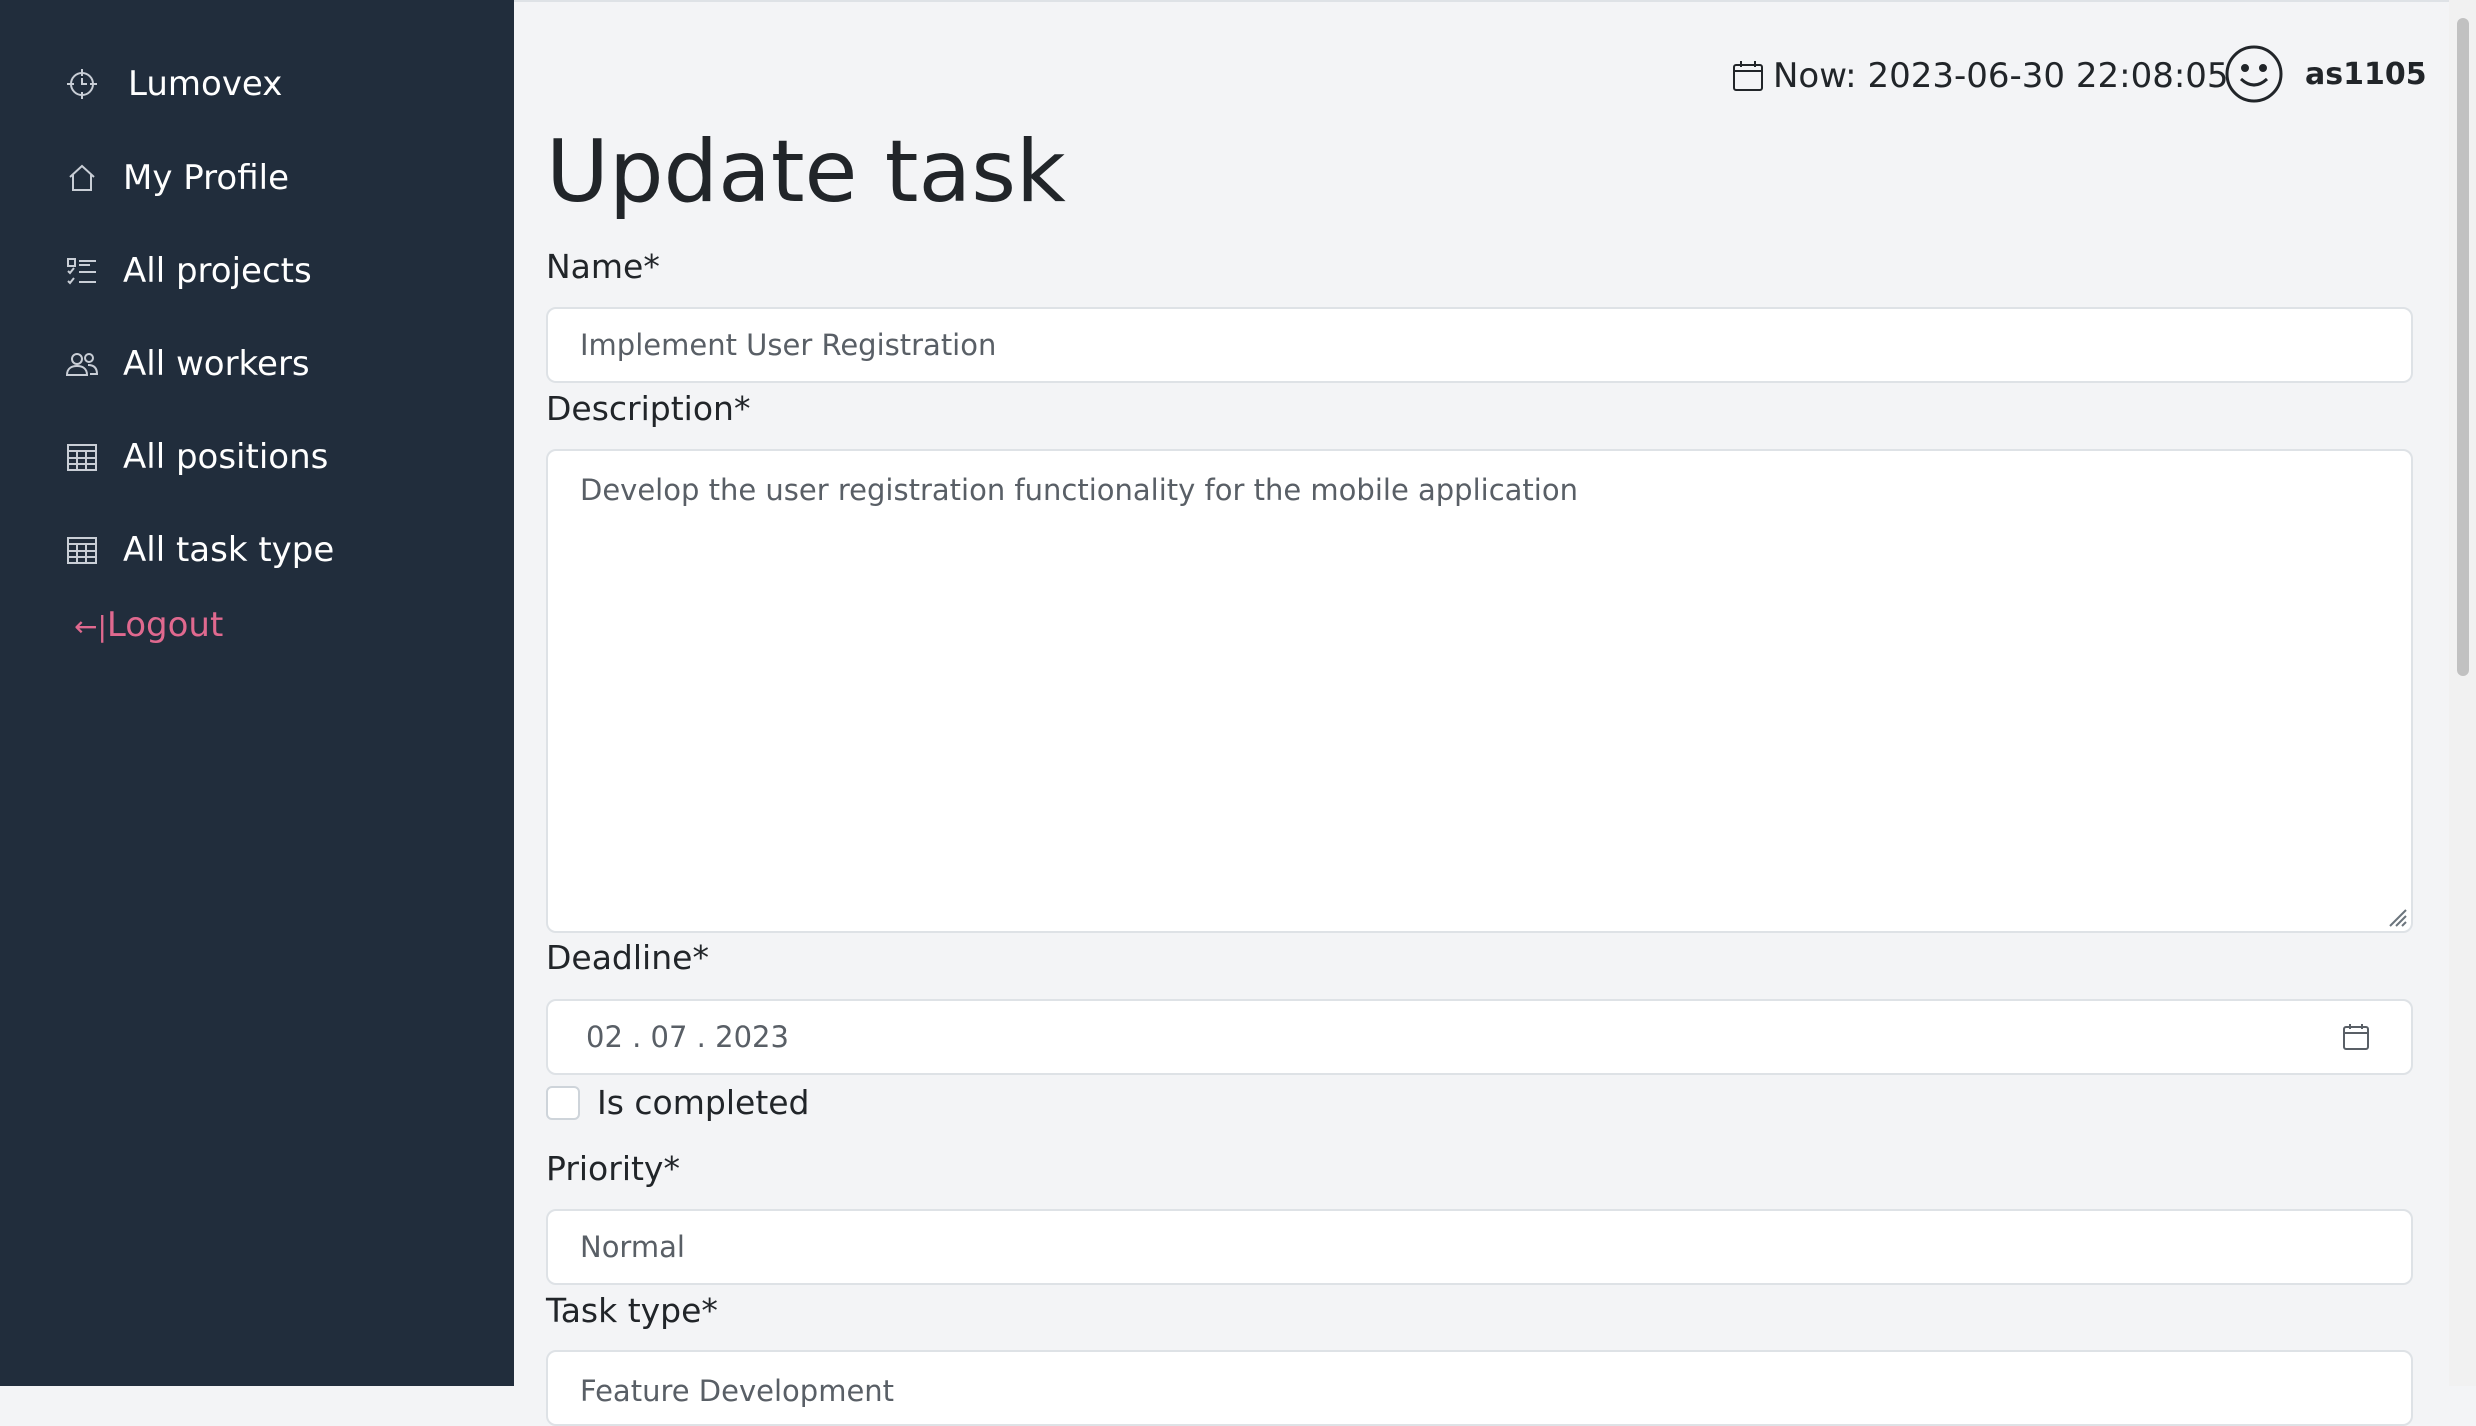  Describe the element at coordinates (82, 271) in the screenshot. I see `checklist-icon` at that location.